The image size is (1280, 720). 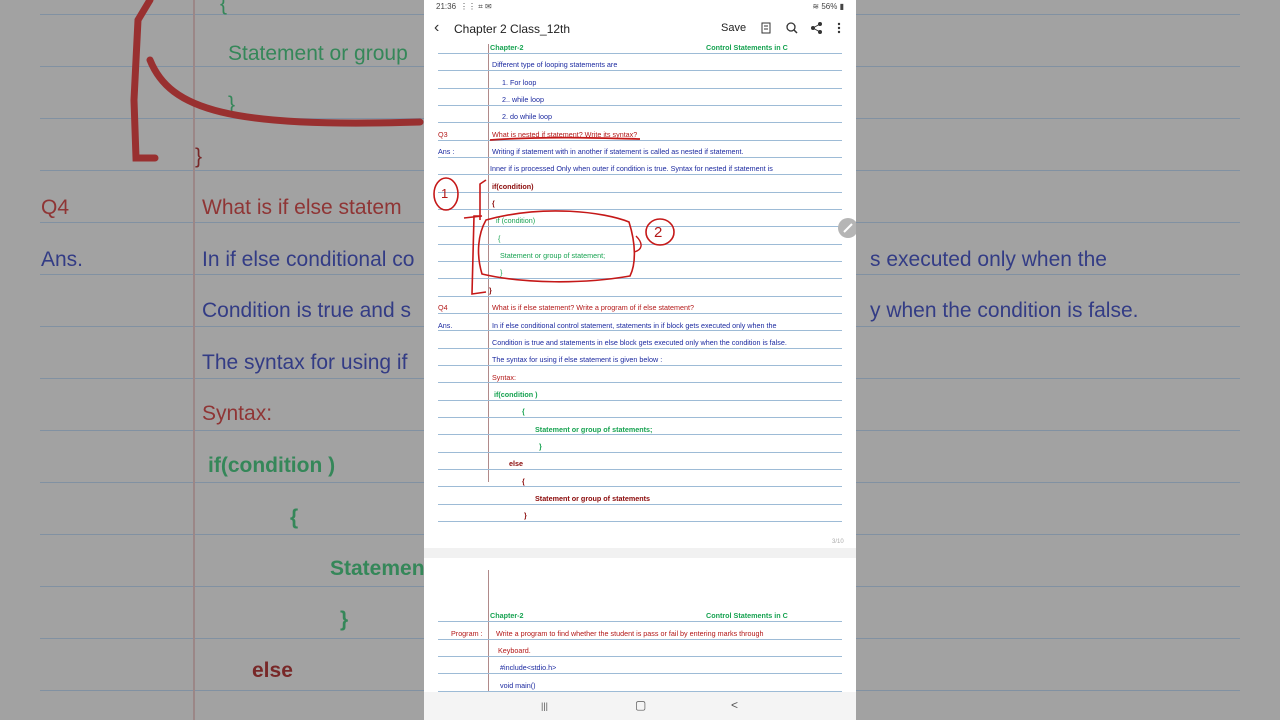 I want to click on page2-header-topic: Control Statements in C, so click(x=747, y=615).